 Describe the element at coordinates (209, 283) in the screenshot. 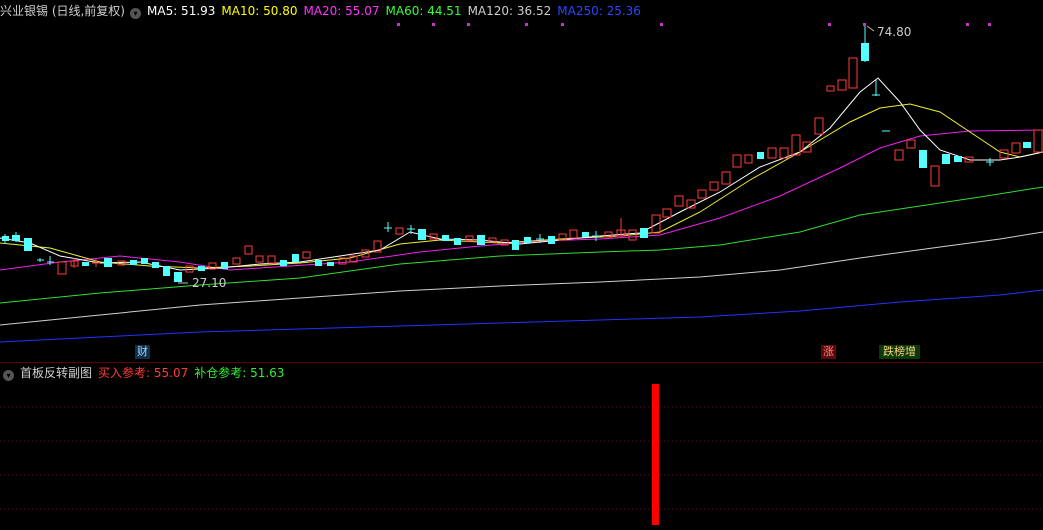

I see `low-price-label: 27.10` at that location.